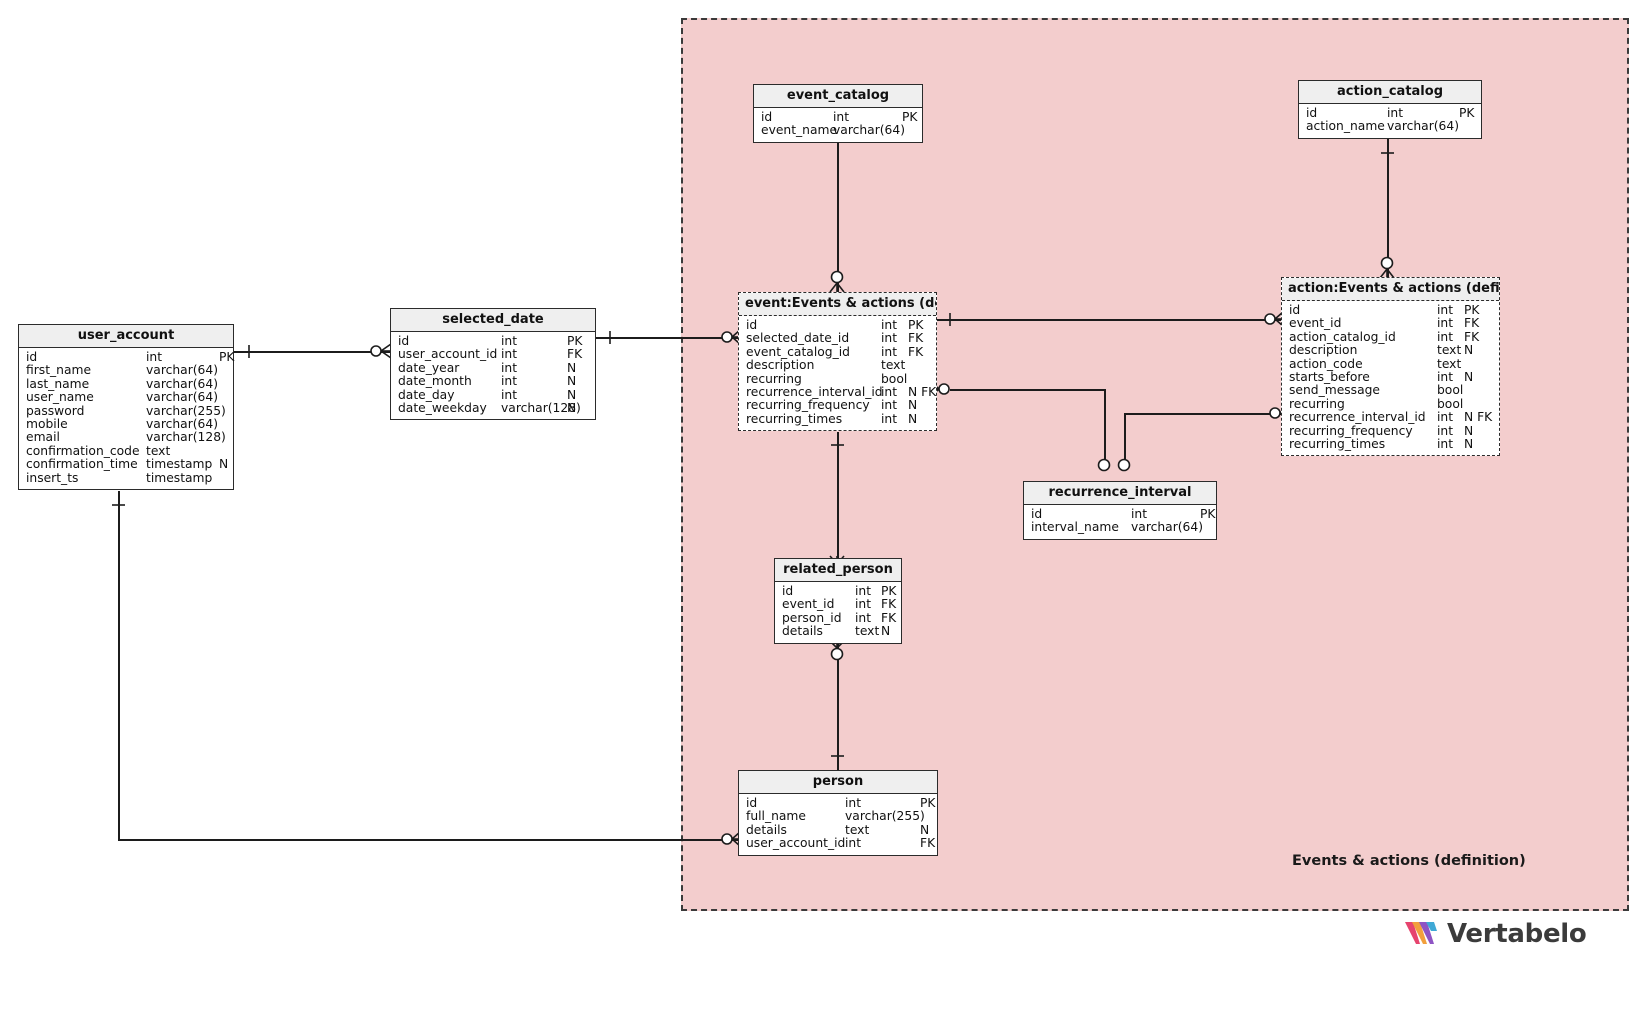  What do you see at coordinates (838, 495) in the screenshot?
I see `connector-event-related-person` at bounding box center [838, 495].